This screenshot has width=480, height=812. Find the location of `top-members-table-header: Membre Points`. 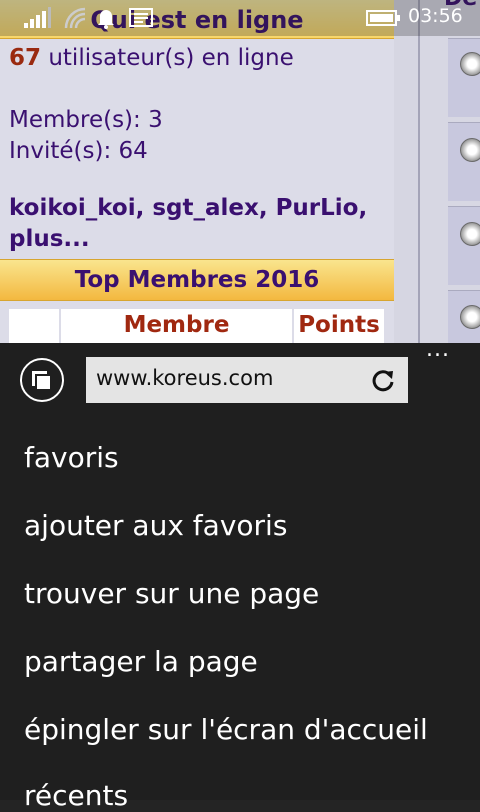

top-members-table-header: Membre Points is located at coordinates (197, 326).